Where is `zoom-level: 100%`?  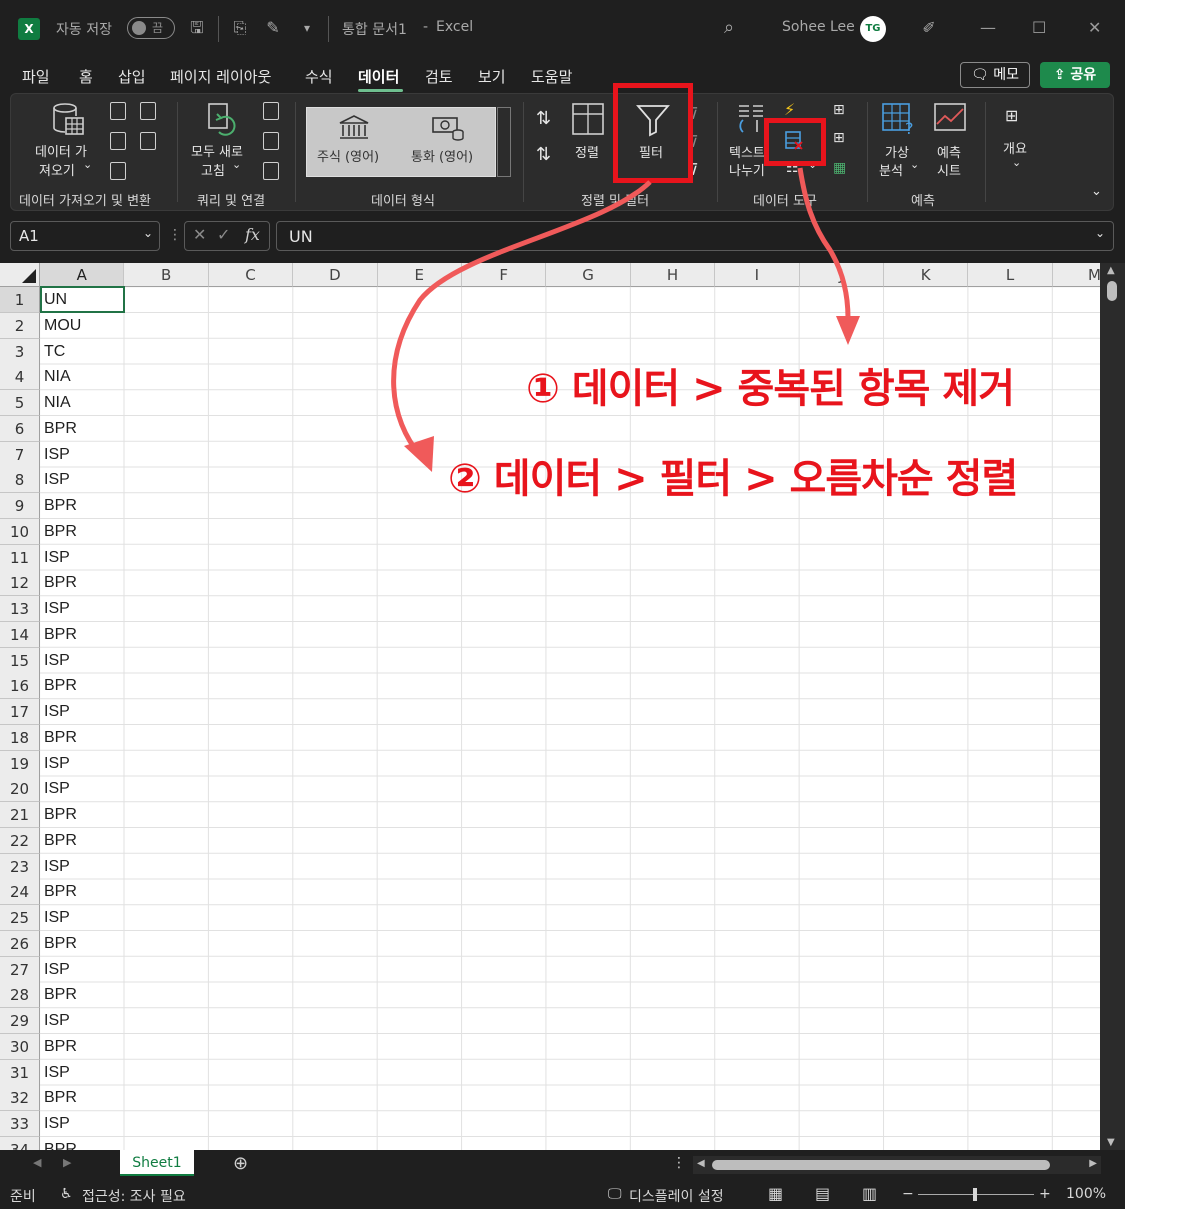
zoom-level: 100% is located at coordinates (1086, 1194).